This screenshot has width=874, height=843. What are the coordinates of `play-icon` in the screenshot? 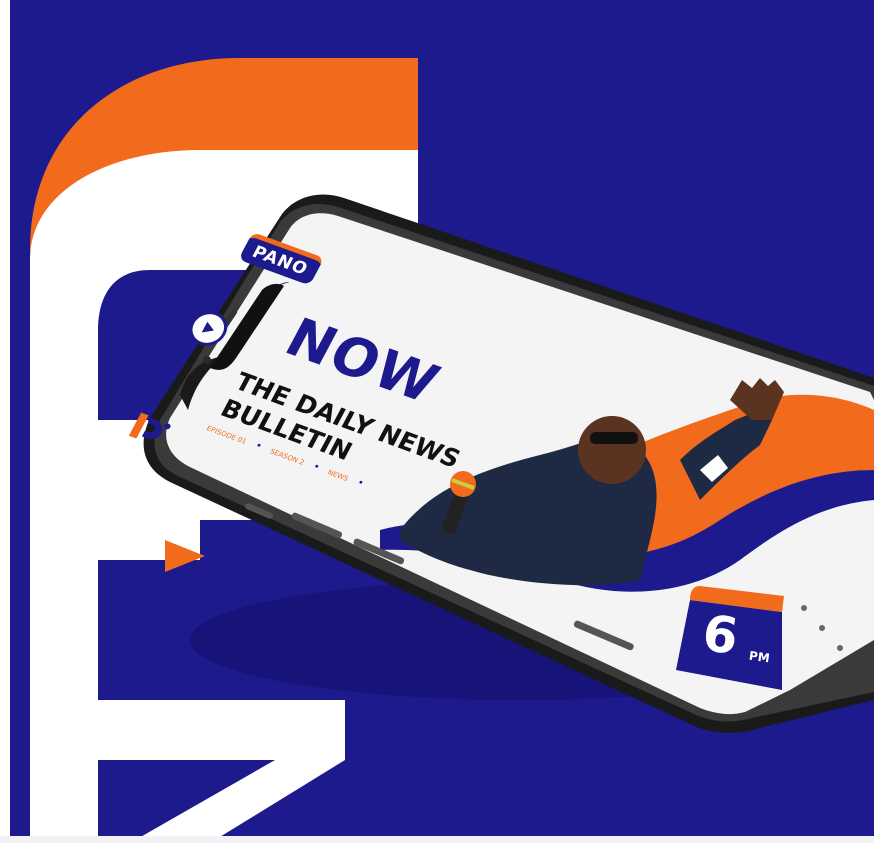 It's located at (207, 327).